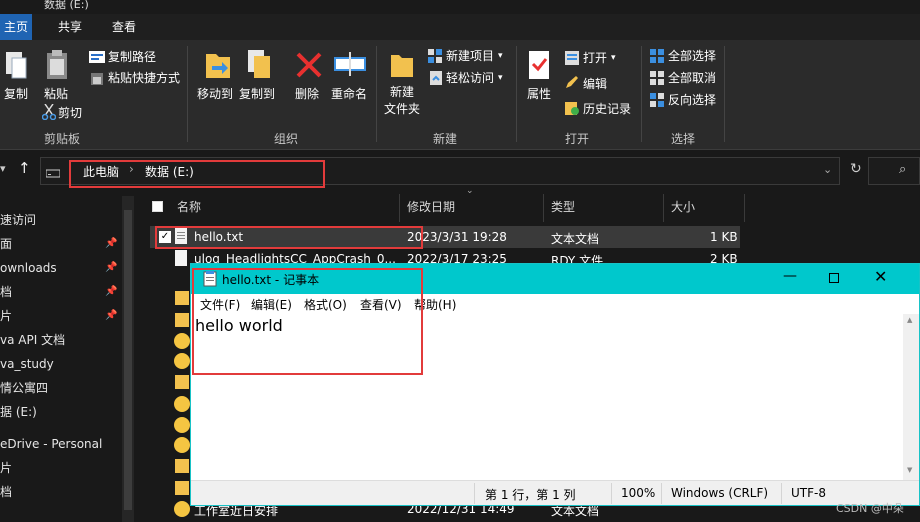  What do you see at coordinates (402, 109) in the screenshot?
I see `new-folder-label-2: 文件夹` at bounding box center [402, 109].